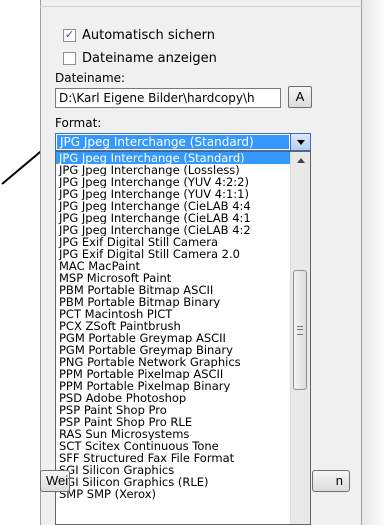 The width and height of the screenshot is (387, 525). I want to click on format-option: JPG Jpeg Interchange (YUV 4:1:1), so click(173, 194).